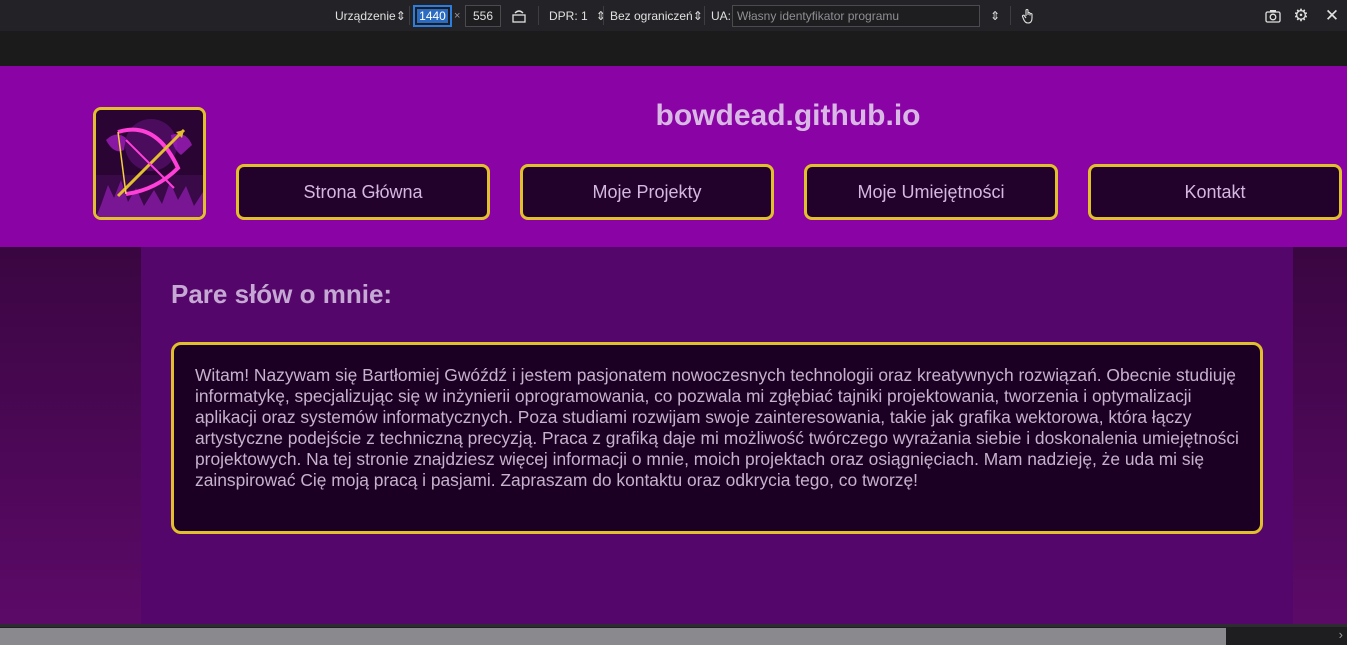 The height and width of the screenshot is (645, 1347). Describe the element at coordinates (149, 163) in the screenshot. I see `site-logo` at that location.